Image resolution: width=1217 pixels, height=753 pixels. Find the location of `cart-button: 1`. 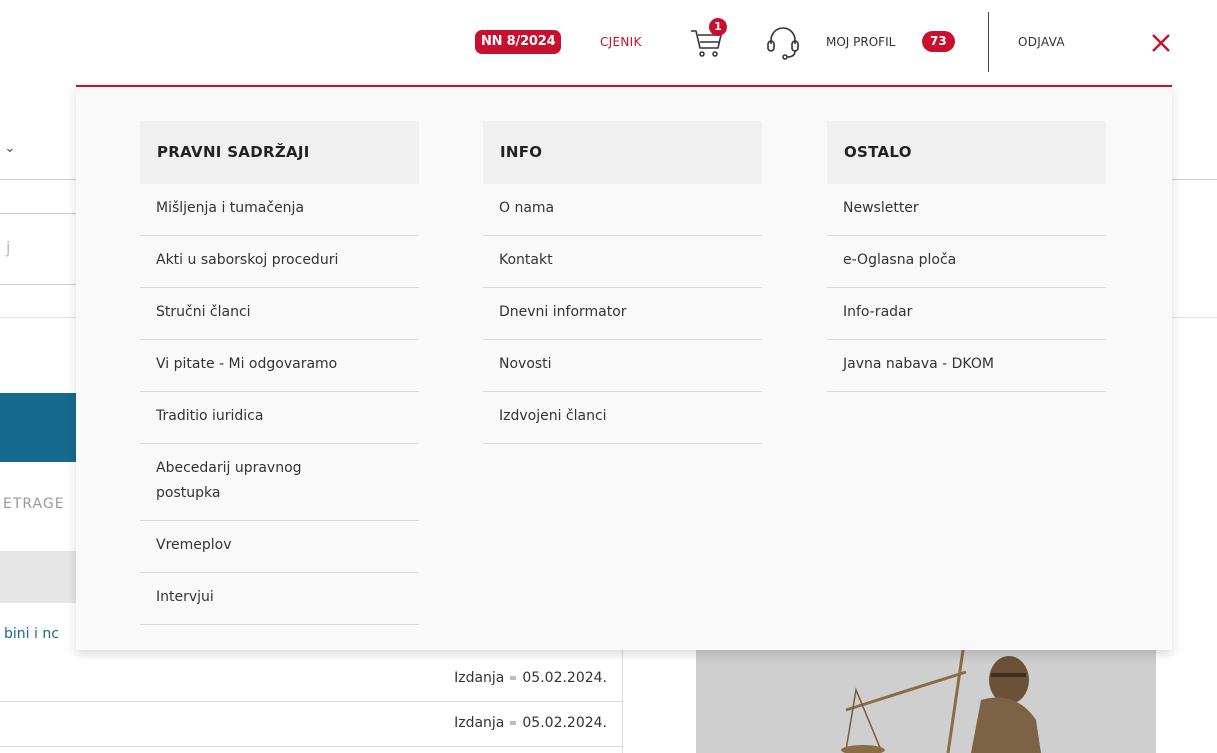

cart-button: 1 is located at coordinates (708, 40).